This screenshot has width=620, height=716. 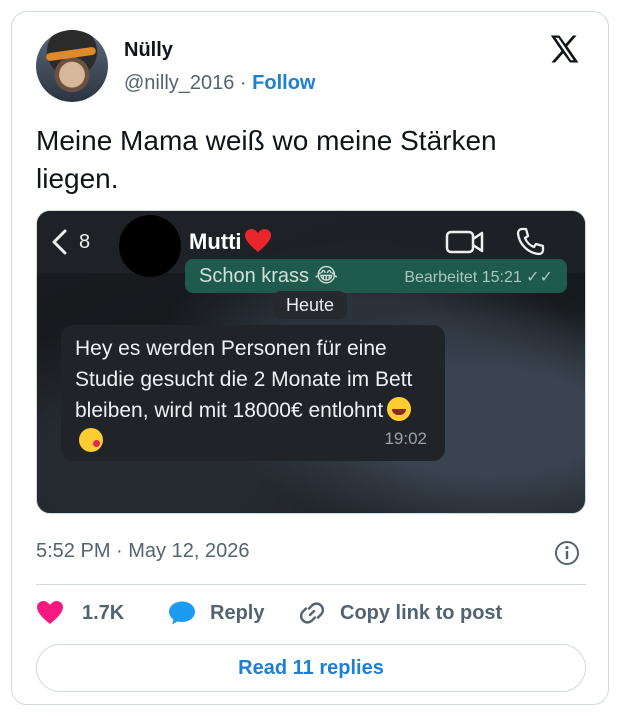 I want to click on rolling-laughing-emoji-icon, so click(x=399, y=409).